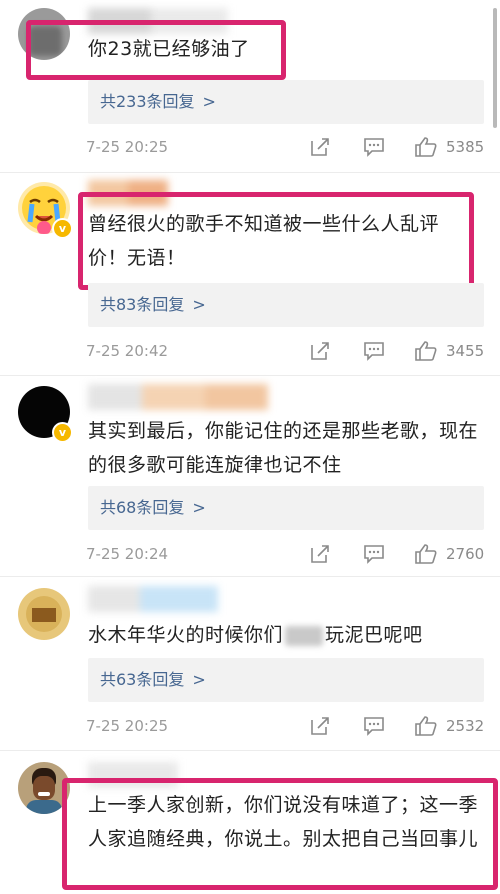 The height and width of the screenshot is (894, 500). Describe the element at coordinates (465, 351) in the screenshot. I see `like-count: 3455` at that location.